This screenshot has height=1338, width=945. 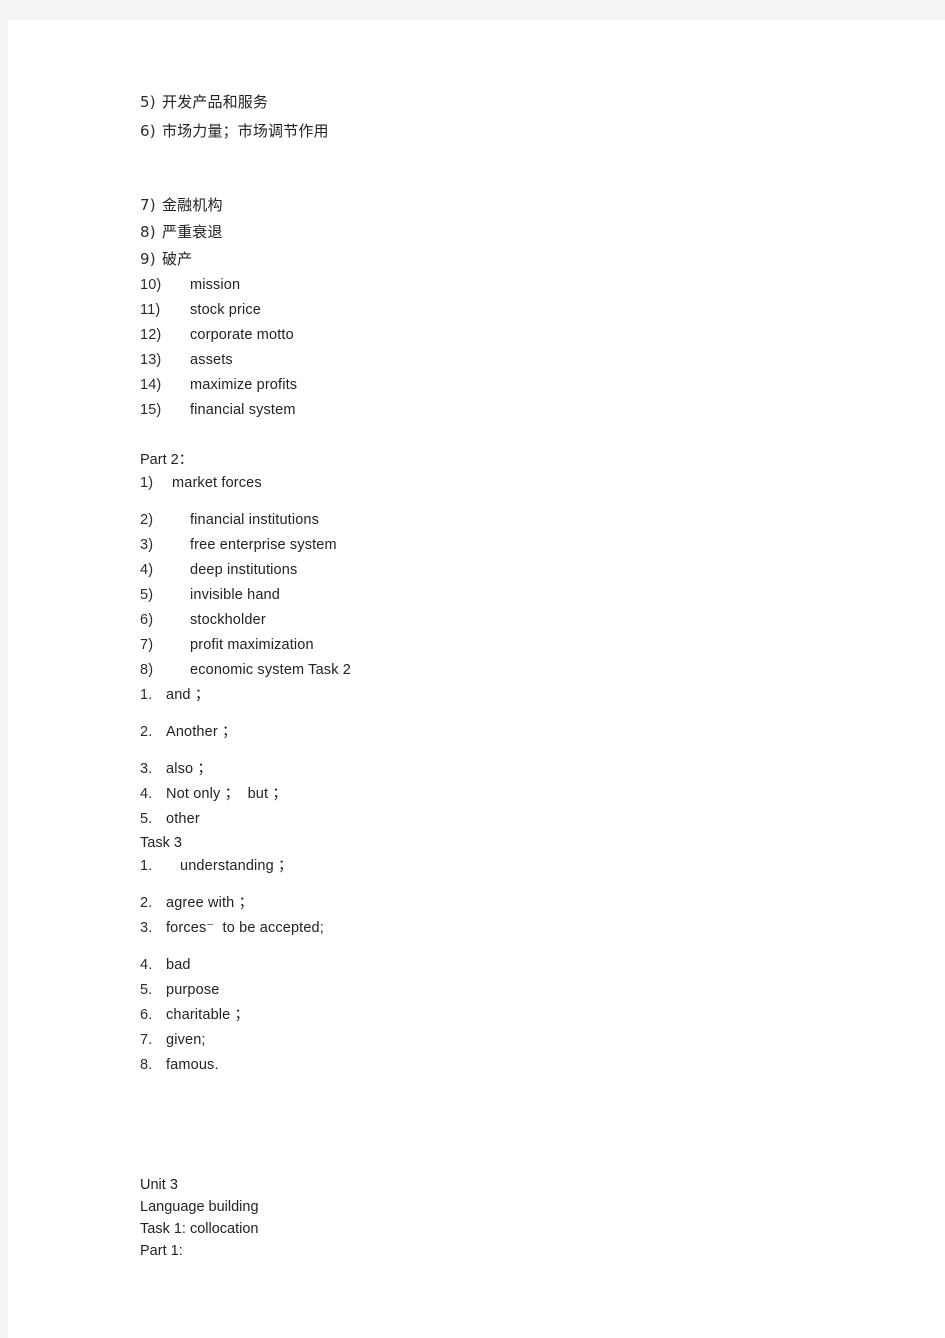 What do you see at coordinates (520, 1065) in the screenshot?
I see `list-item: 8. famous.` at bounding box center [520, 1065].